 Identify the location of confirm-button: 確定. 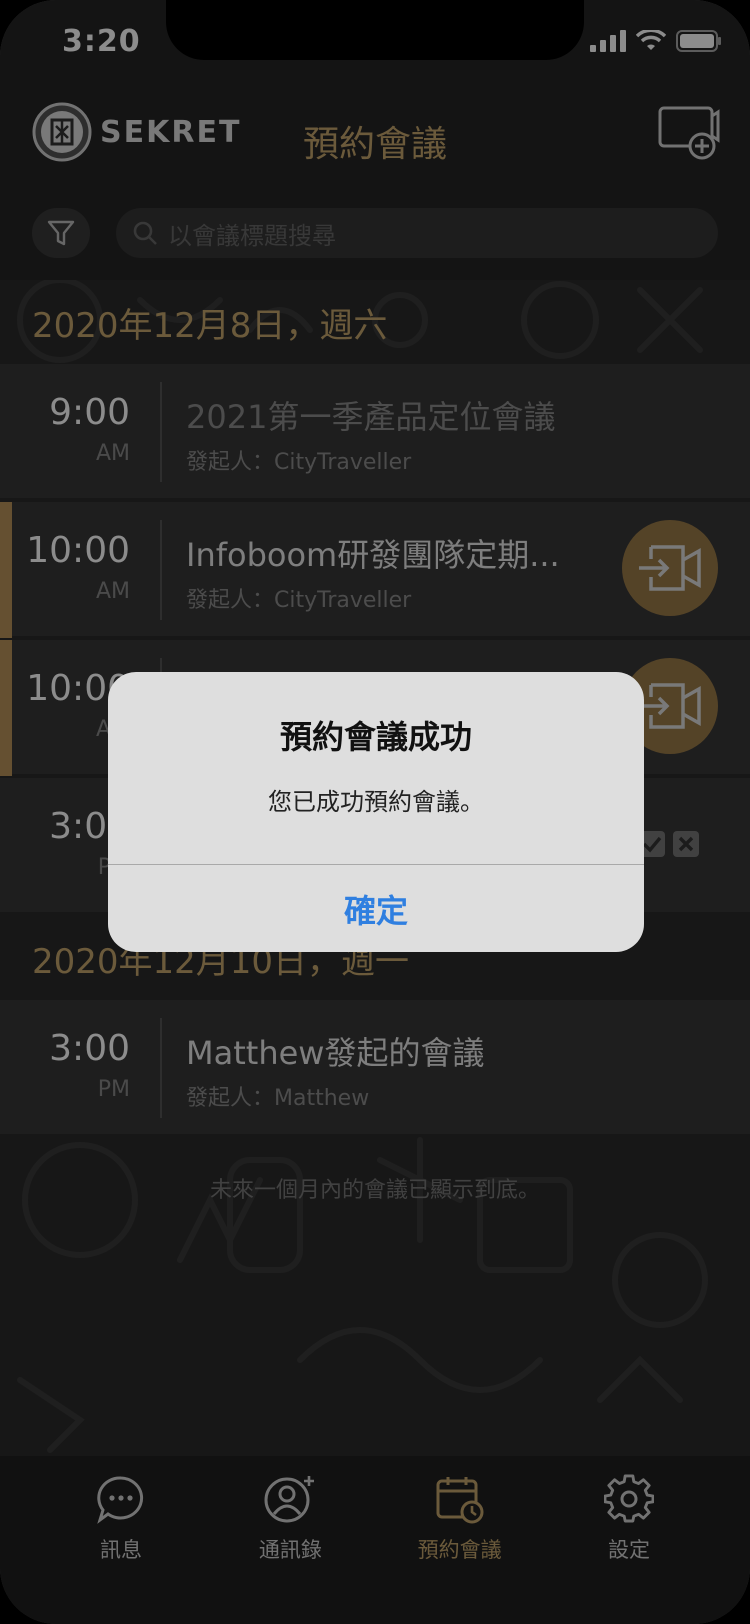
(376, 908).